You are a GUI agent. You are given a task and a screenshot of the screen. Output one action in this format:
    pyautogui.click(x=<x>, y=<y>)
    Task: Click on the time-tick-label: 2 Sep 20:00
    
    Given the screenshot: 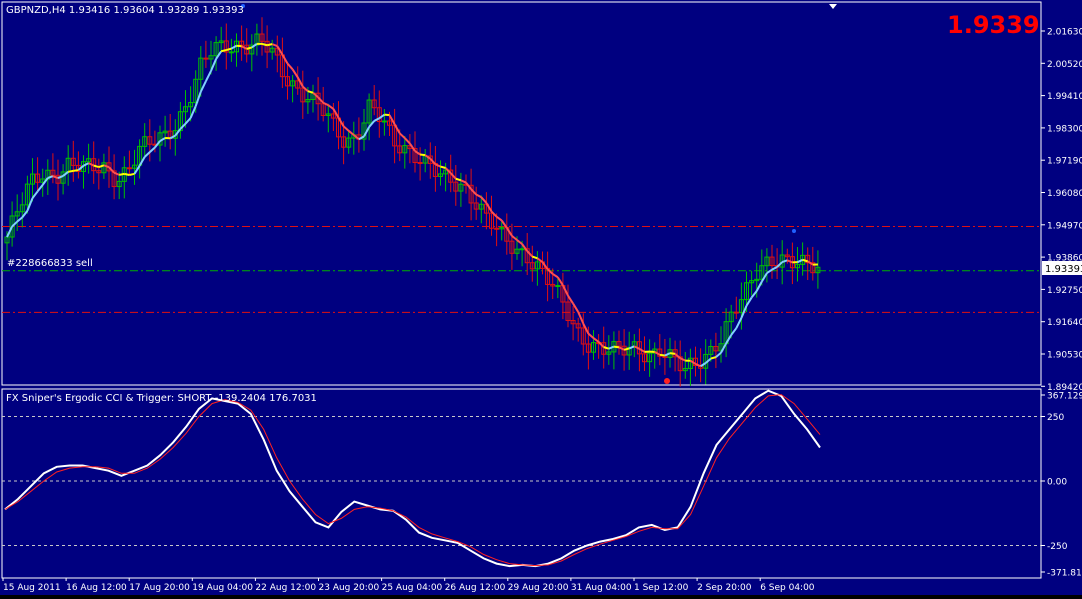 What is the action you would take?
    pyautogui.click(x=724, y=588)
    